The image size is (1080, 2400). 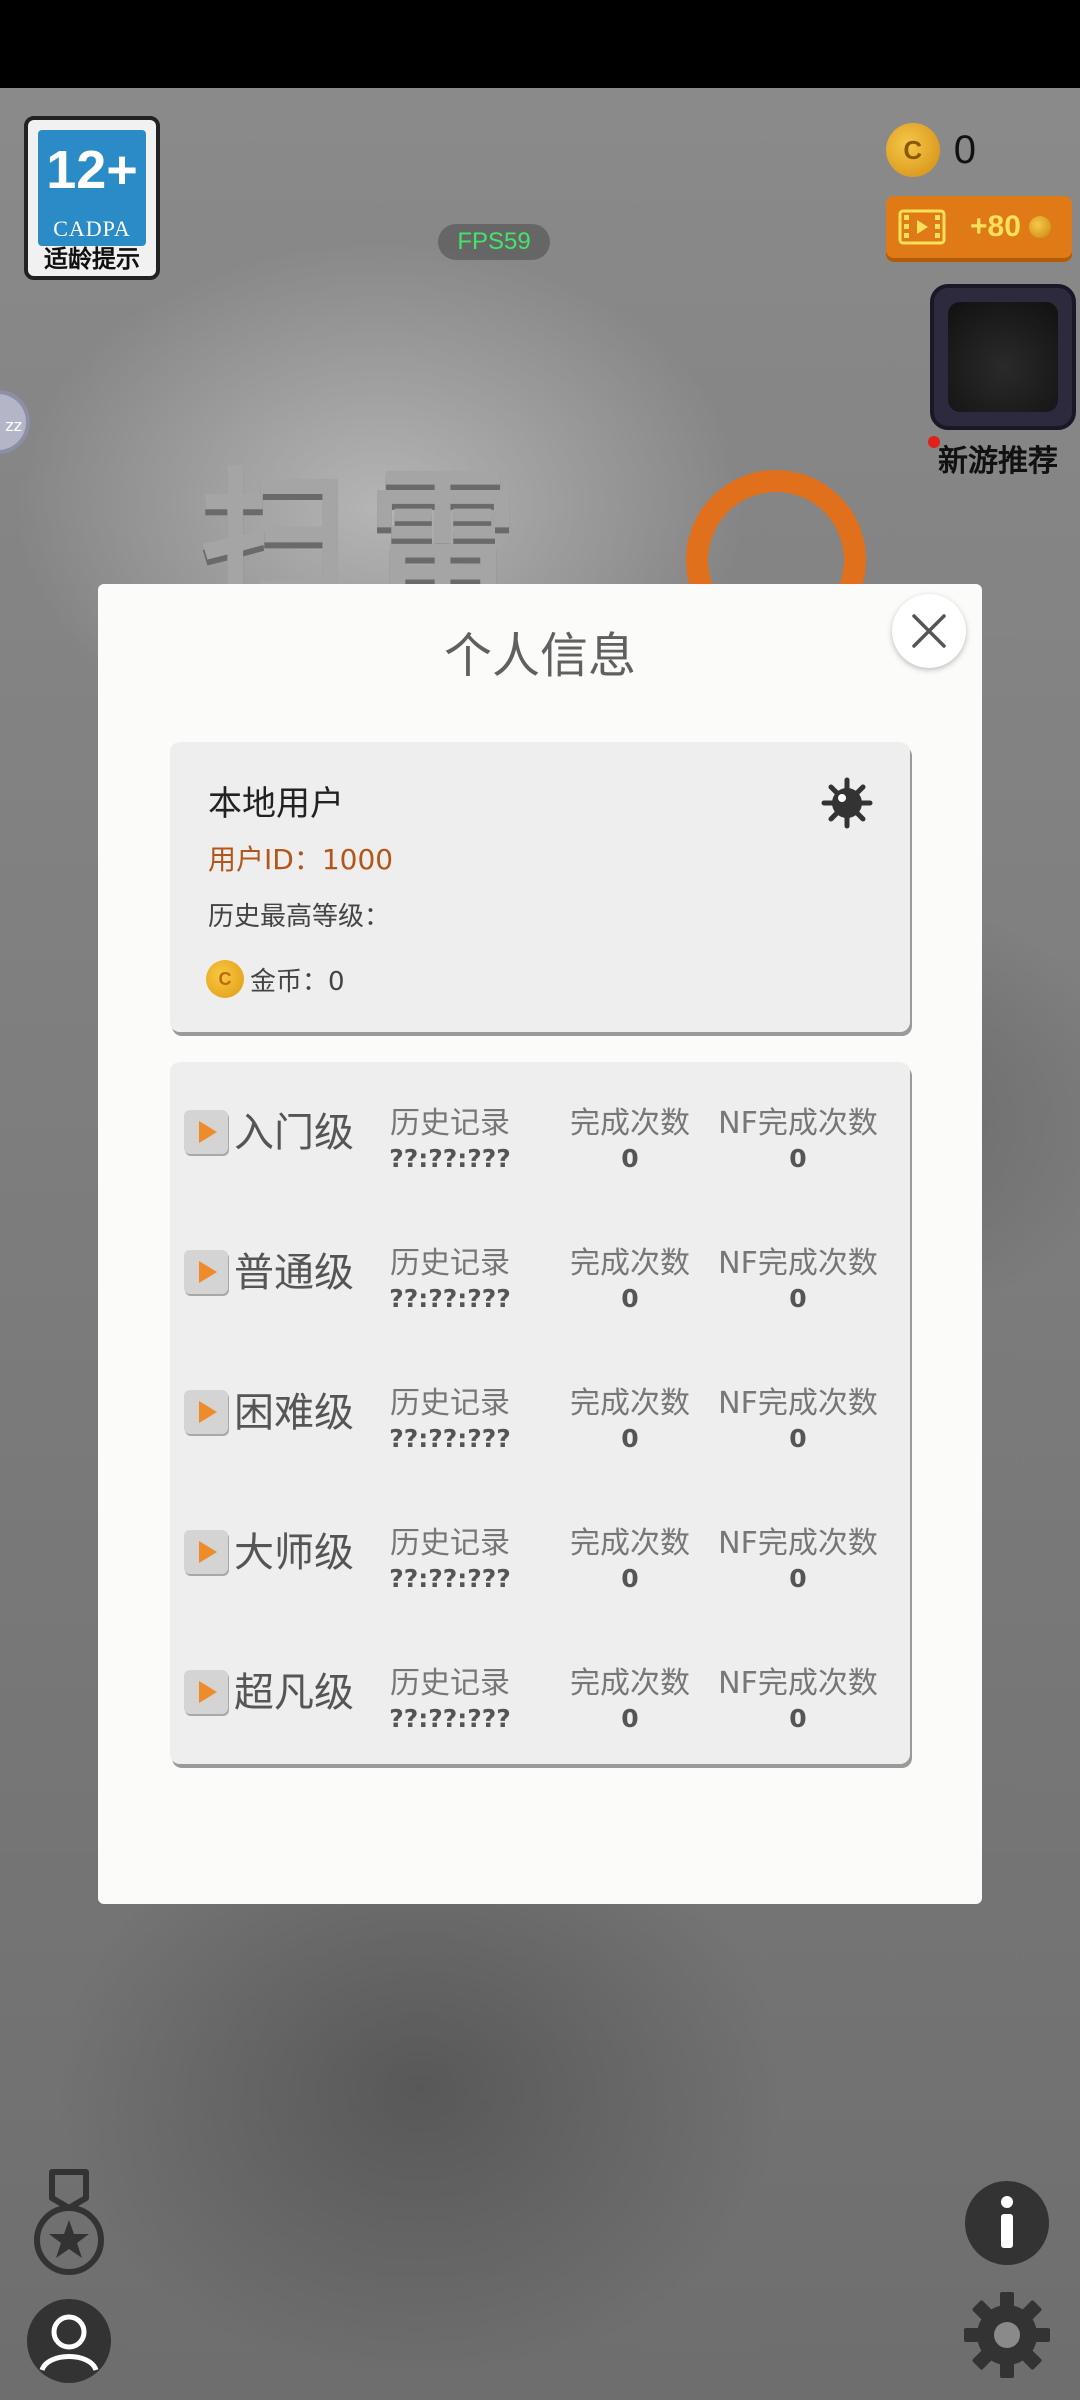 What do you see at coordinates (1039, 227) in the screenshot?
I see `coin-icon` at bounding box center [1039, 227].